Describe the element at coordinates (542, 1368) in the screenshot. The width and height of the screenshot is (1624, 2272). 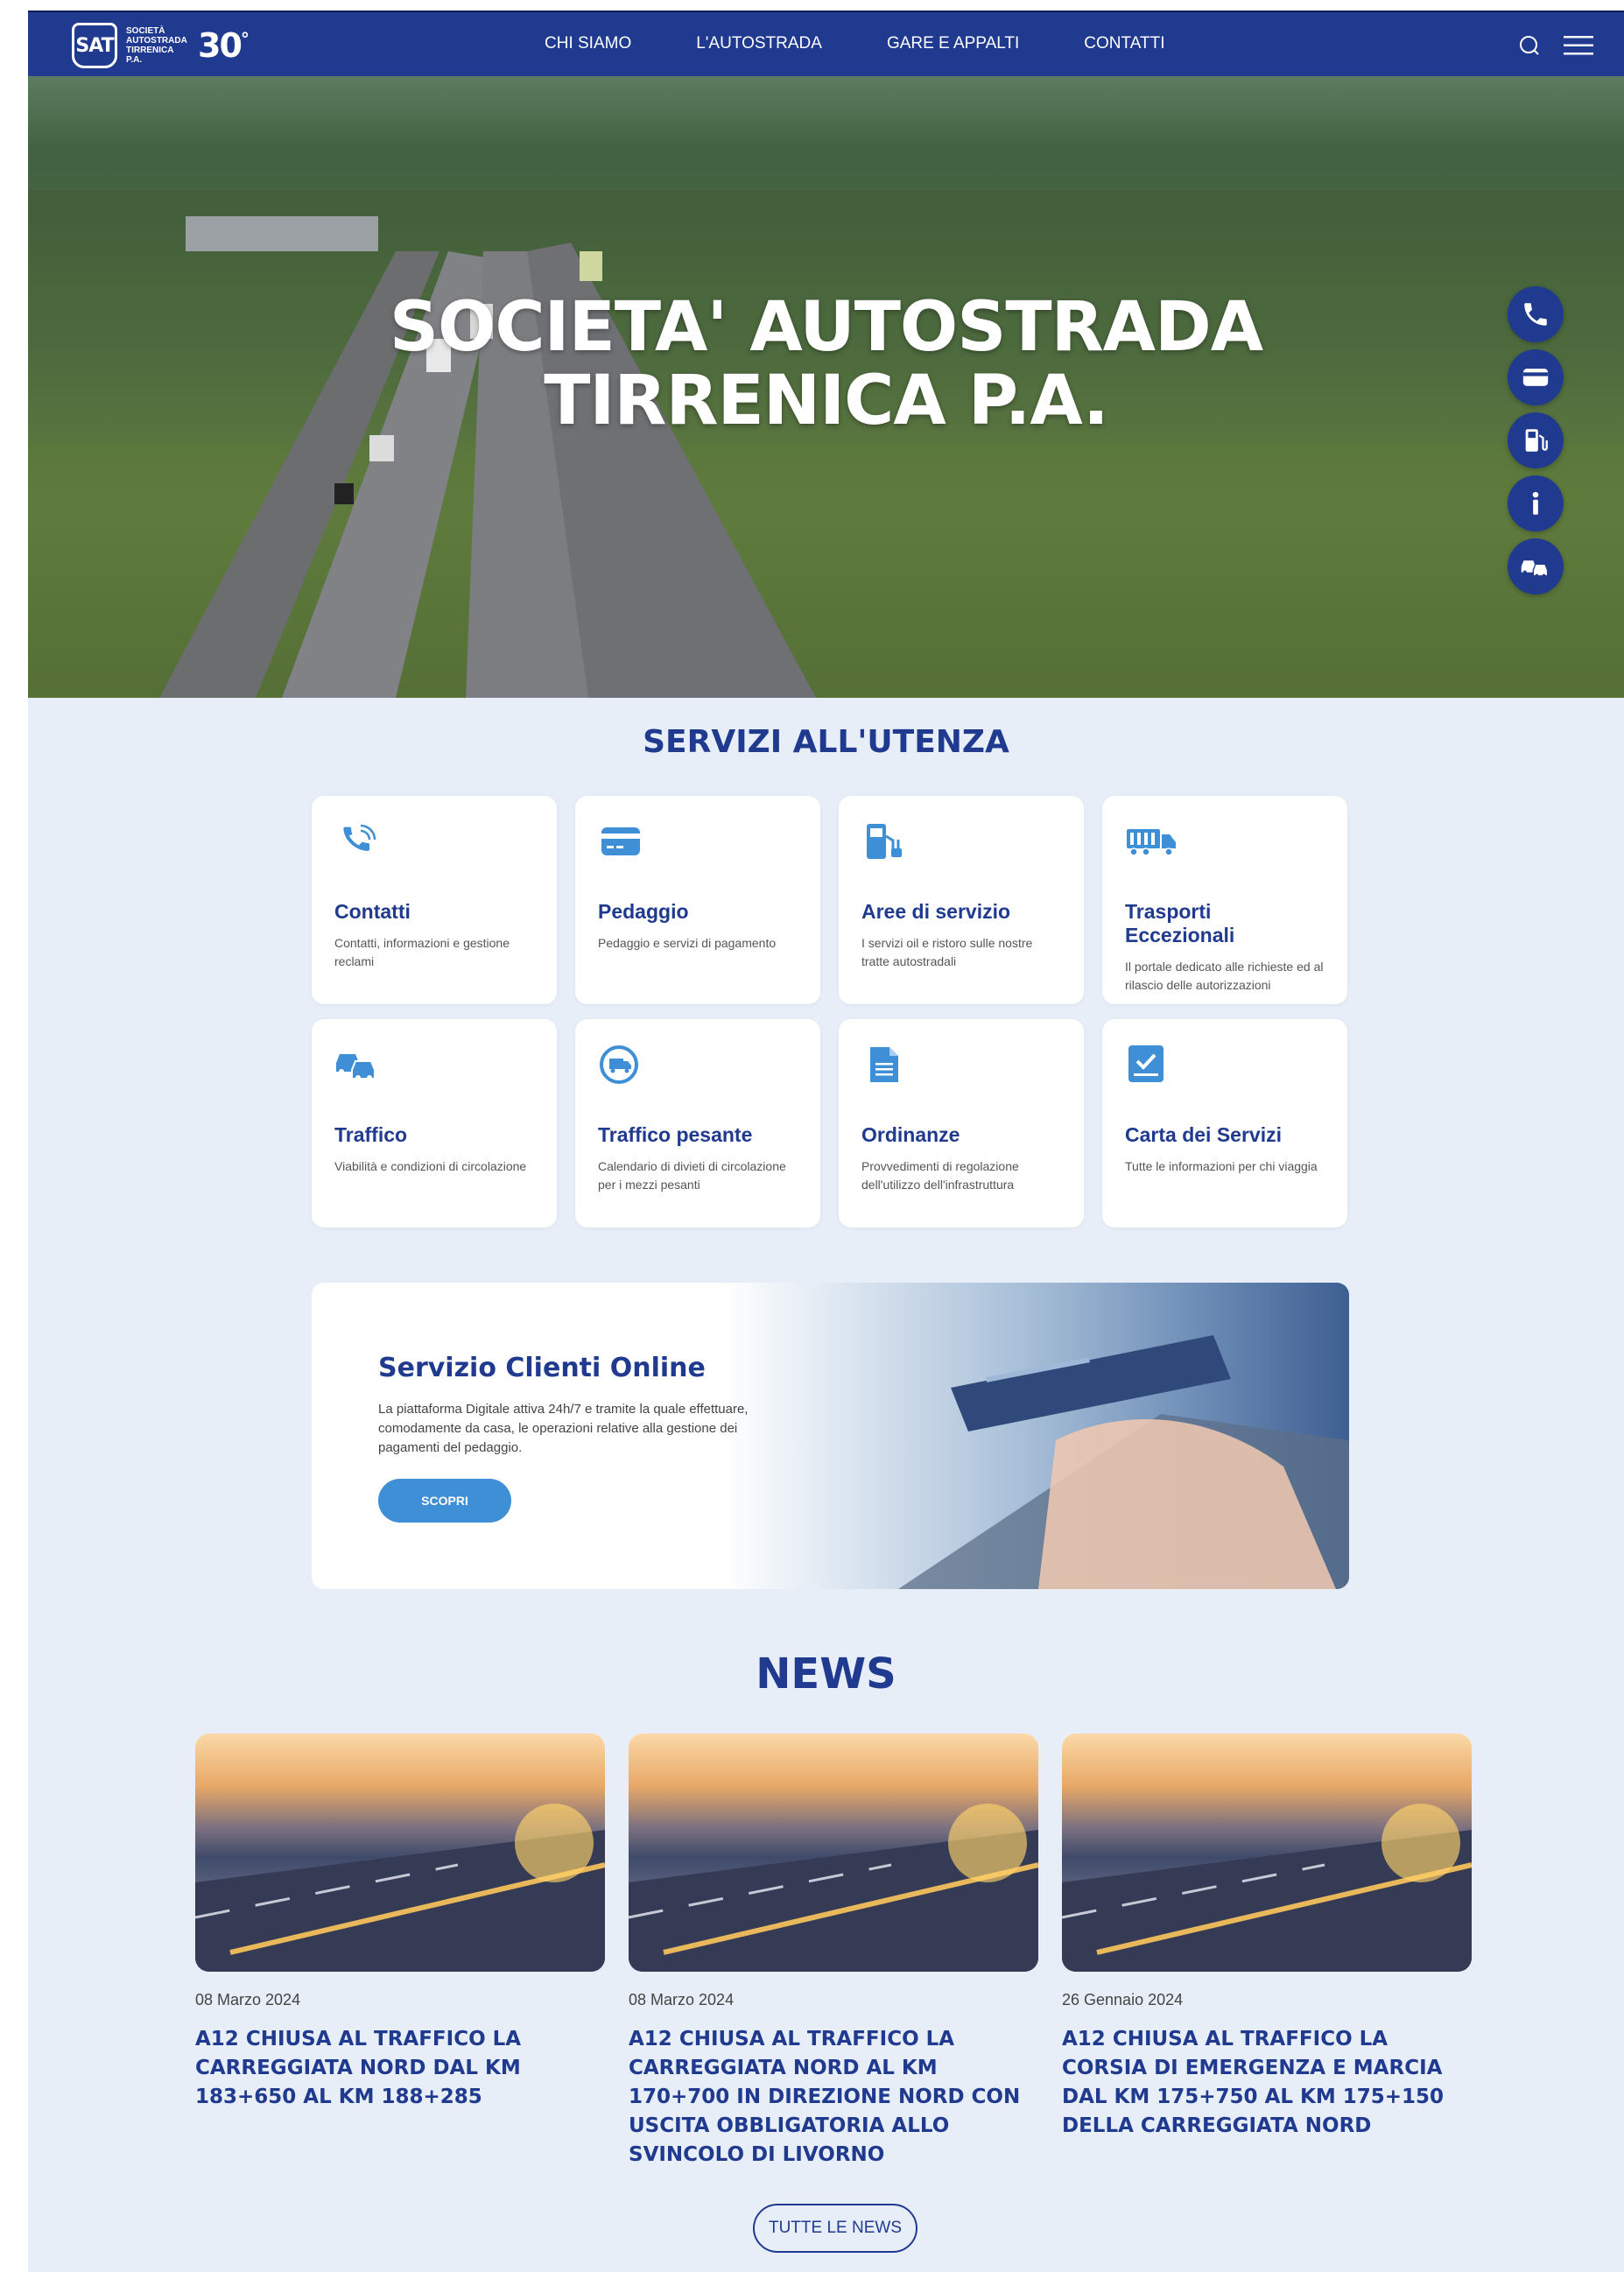
I see `promo-title: Servizio Clienti Online` at that location.